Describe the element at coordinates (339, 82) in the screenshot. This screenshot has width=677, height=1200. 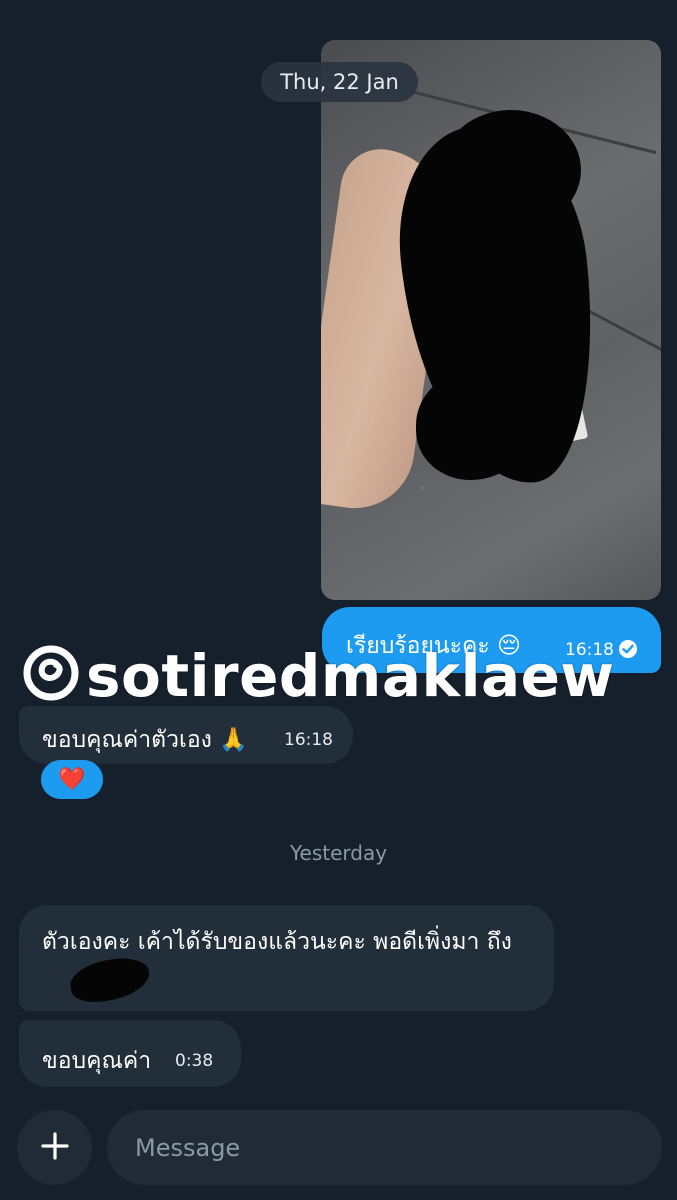
I see `date-separator: Thu, 22 Jan` at that location.